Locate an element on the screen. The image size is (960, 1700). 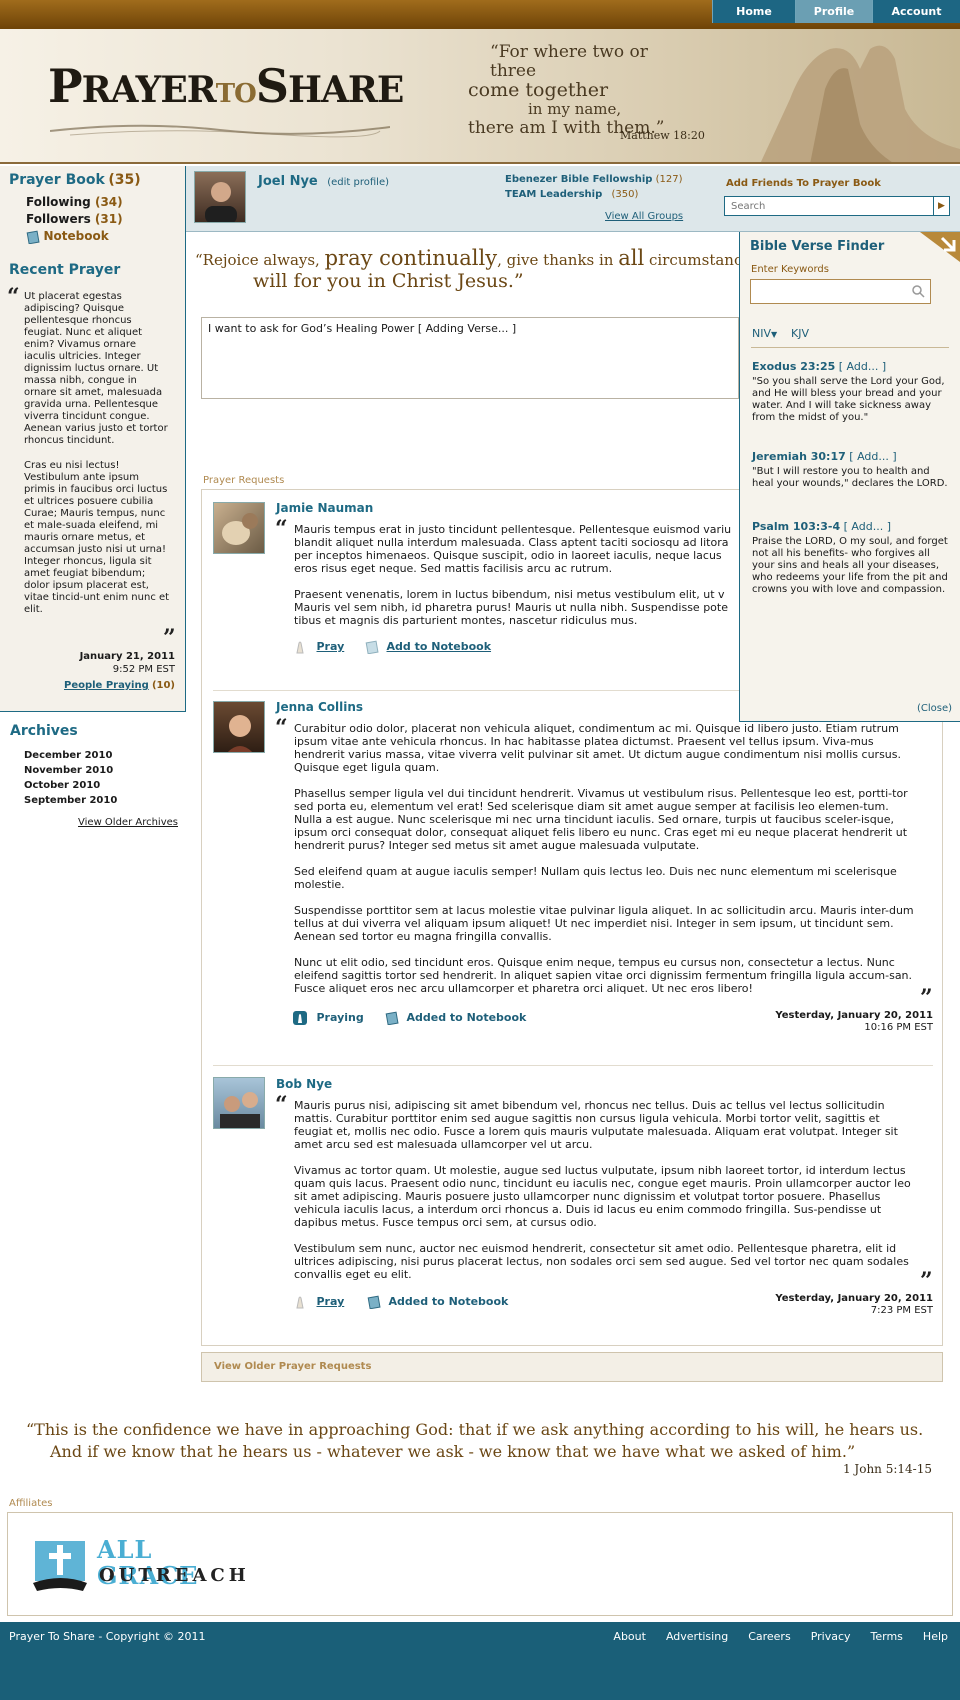
finder-corner-tab-icon is located at coordinates (940, 247).